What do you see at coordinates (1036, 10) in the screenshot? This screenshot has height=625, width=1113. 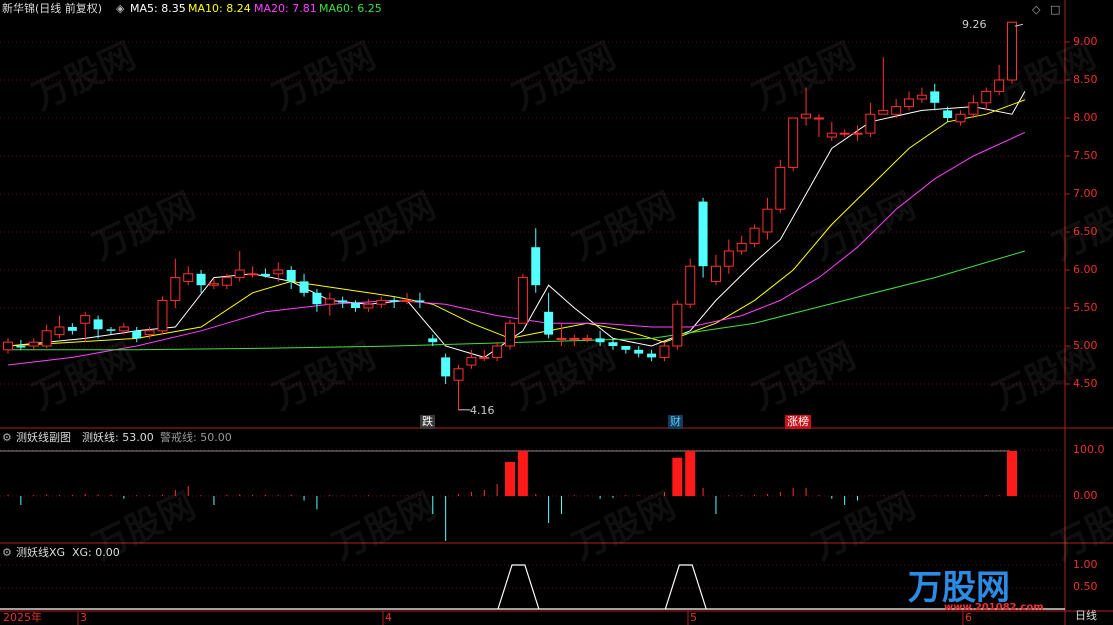 I see `diamond-icon: ◇` at bounding box center [1036, 10].